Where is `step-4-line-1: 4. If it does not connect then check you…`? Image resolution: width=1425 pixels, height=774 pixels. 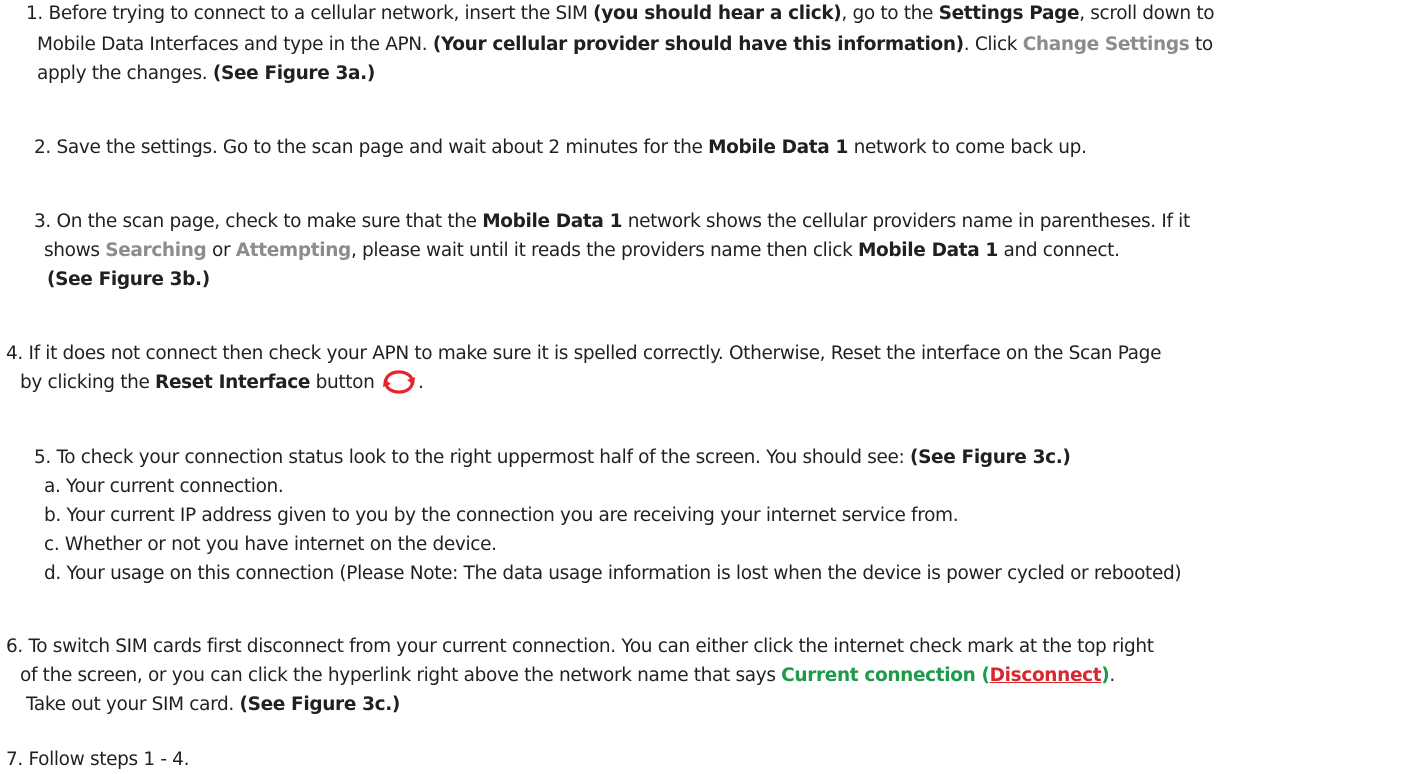 step-4-line-1: 4. If it does not connect then check you… is located at coordinates (584, 353).